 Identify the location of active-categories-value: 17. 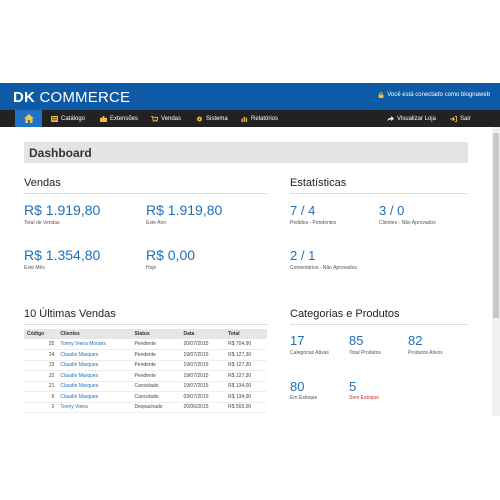
(297, 340).